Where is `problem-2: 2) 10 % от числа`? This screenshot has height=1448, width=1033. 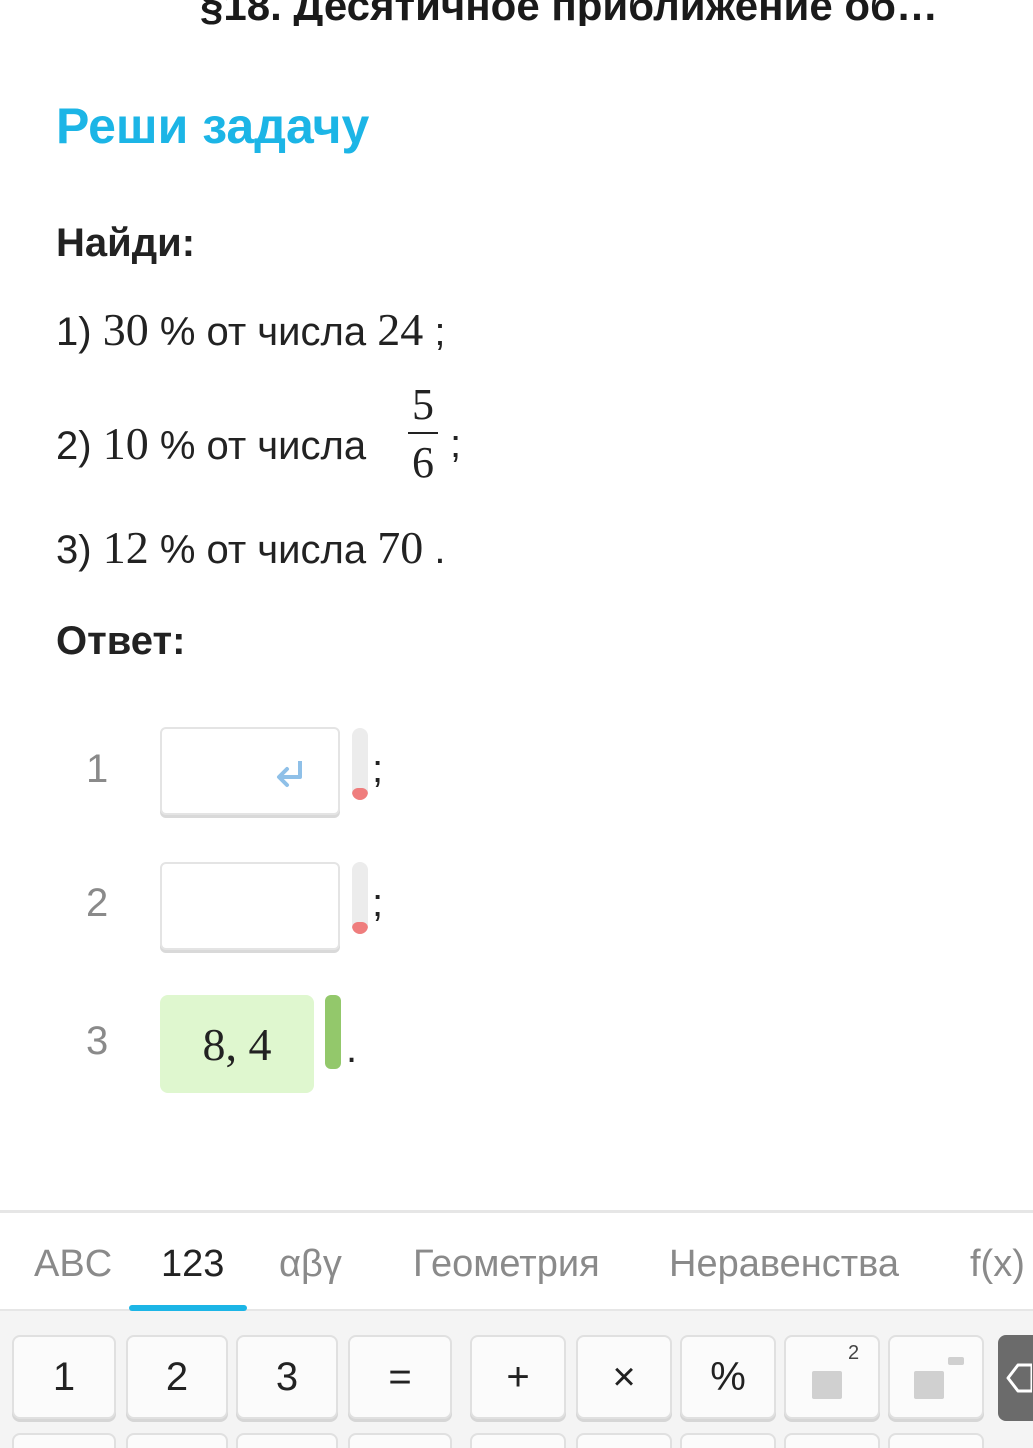
problem-2: 2) 10 % от числа is located at coordinates (211, 445).